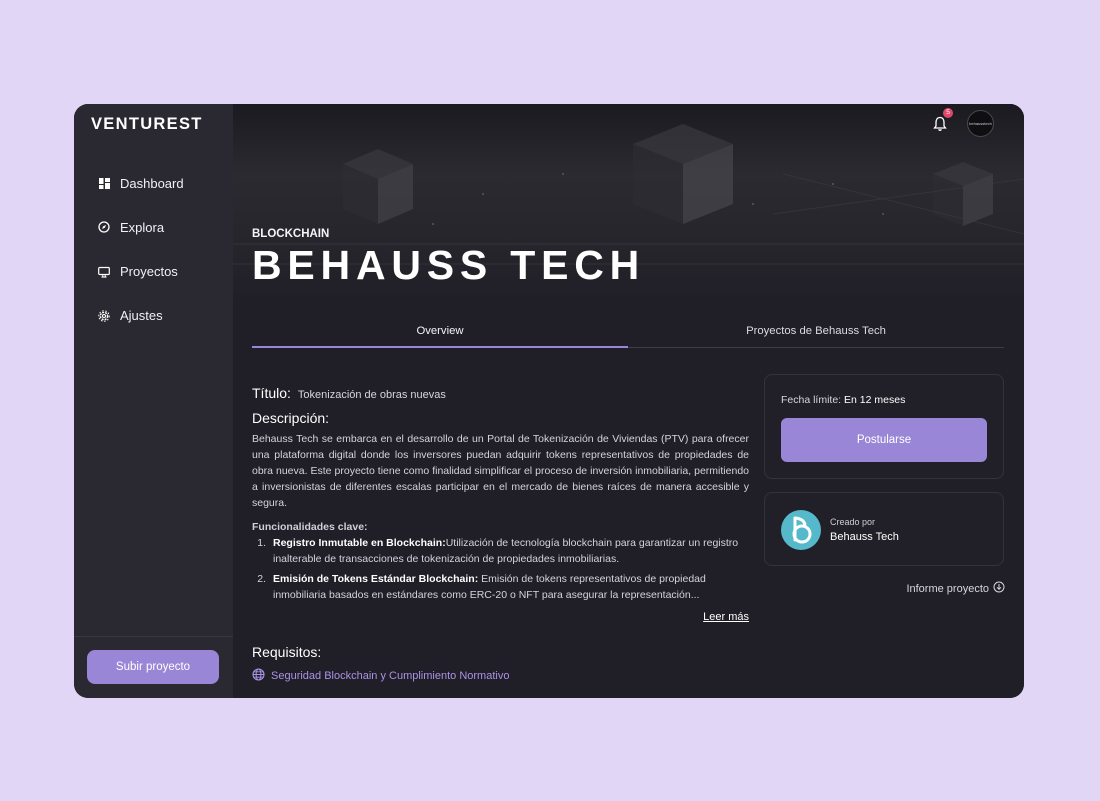 This screenshot has width=1100, height=801. I want to click on list-item-title: Registro Inmutable en Blockchain:, so click(359, 543).